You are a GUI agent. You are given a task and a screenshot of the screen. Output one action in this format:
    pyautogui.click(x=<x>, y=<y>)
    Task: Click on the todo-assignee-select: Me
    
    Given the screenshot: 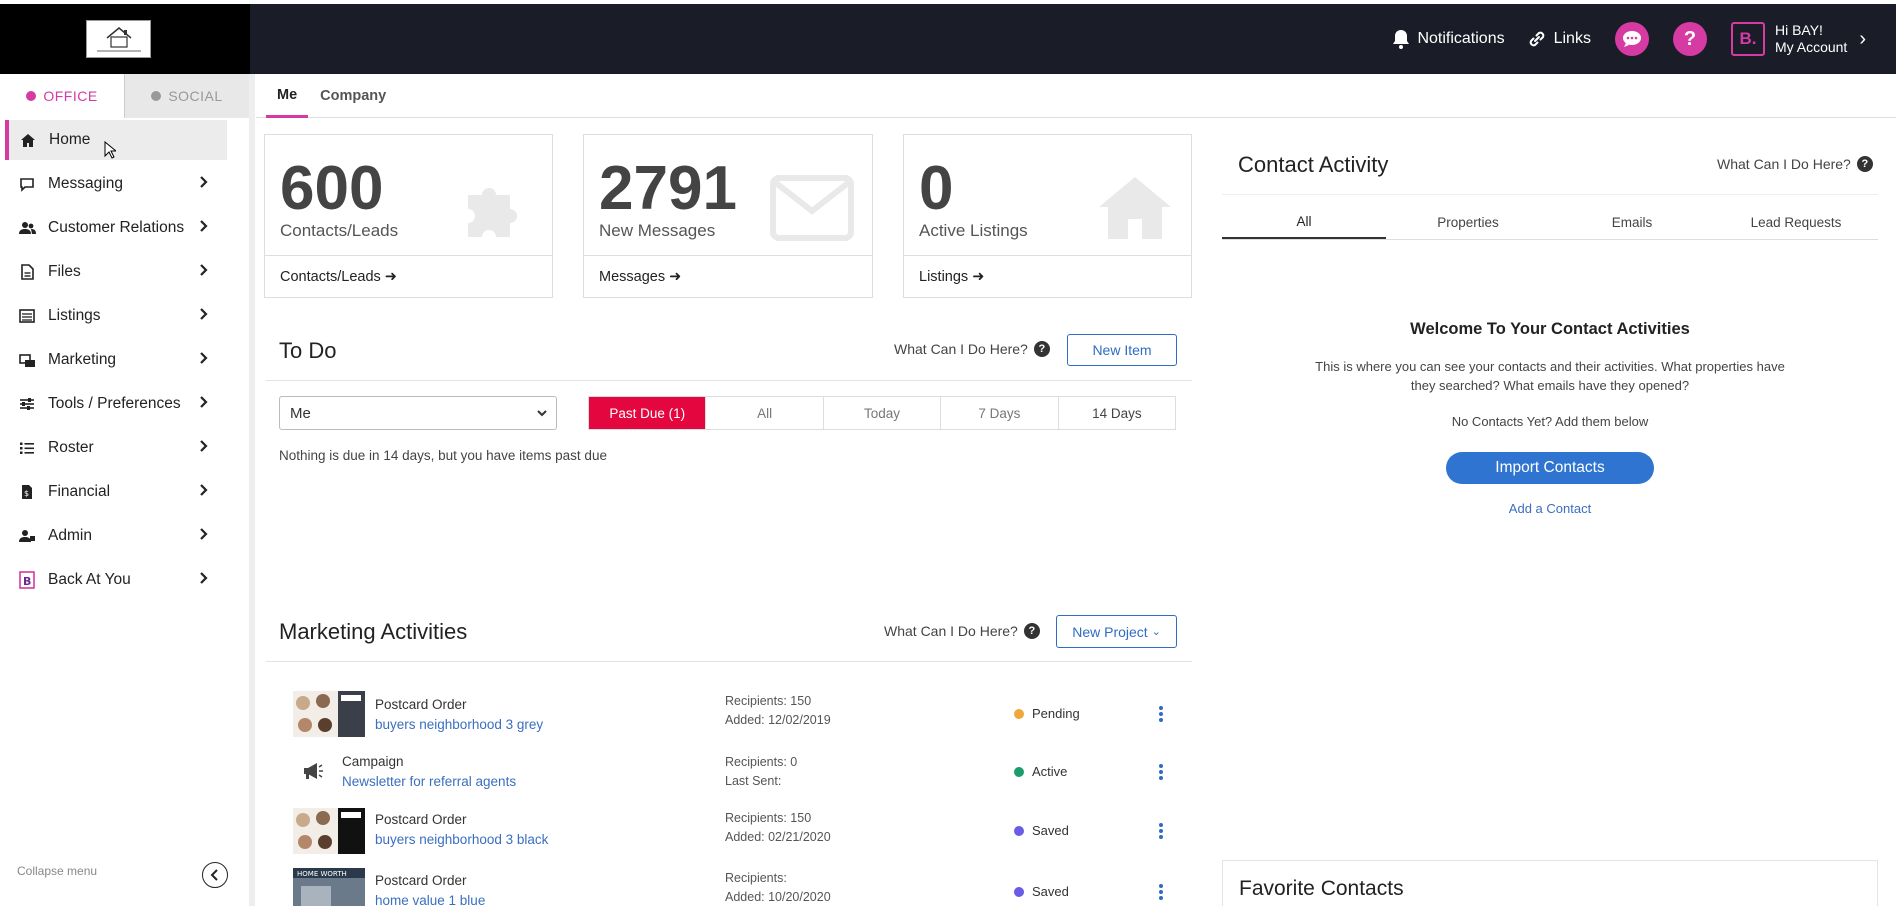 What is the action you would take?
    pyautogui.click(x=418, y=413)
    